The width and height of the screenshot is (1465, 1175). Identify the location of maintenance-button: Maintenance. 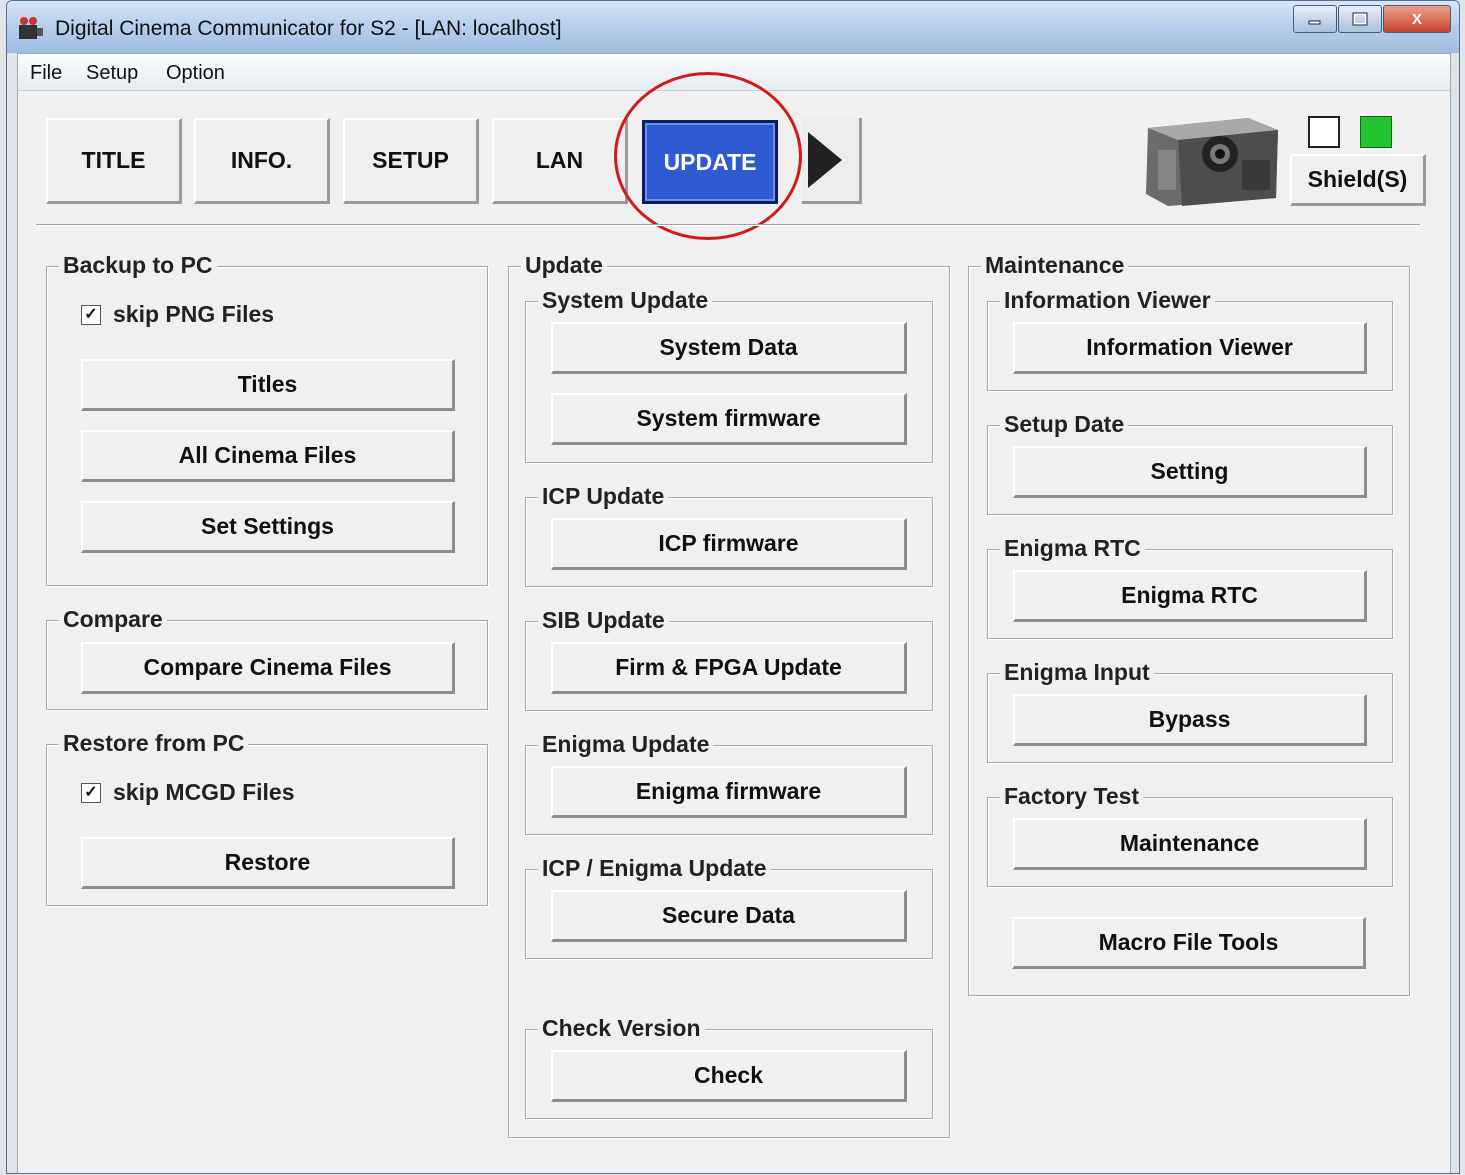
(1190, 844).